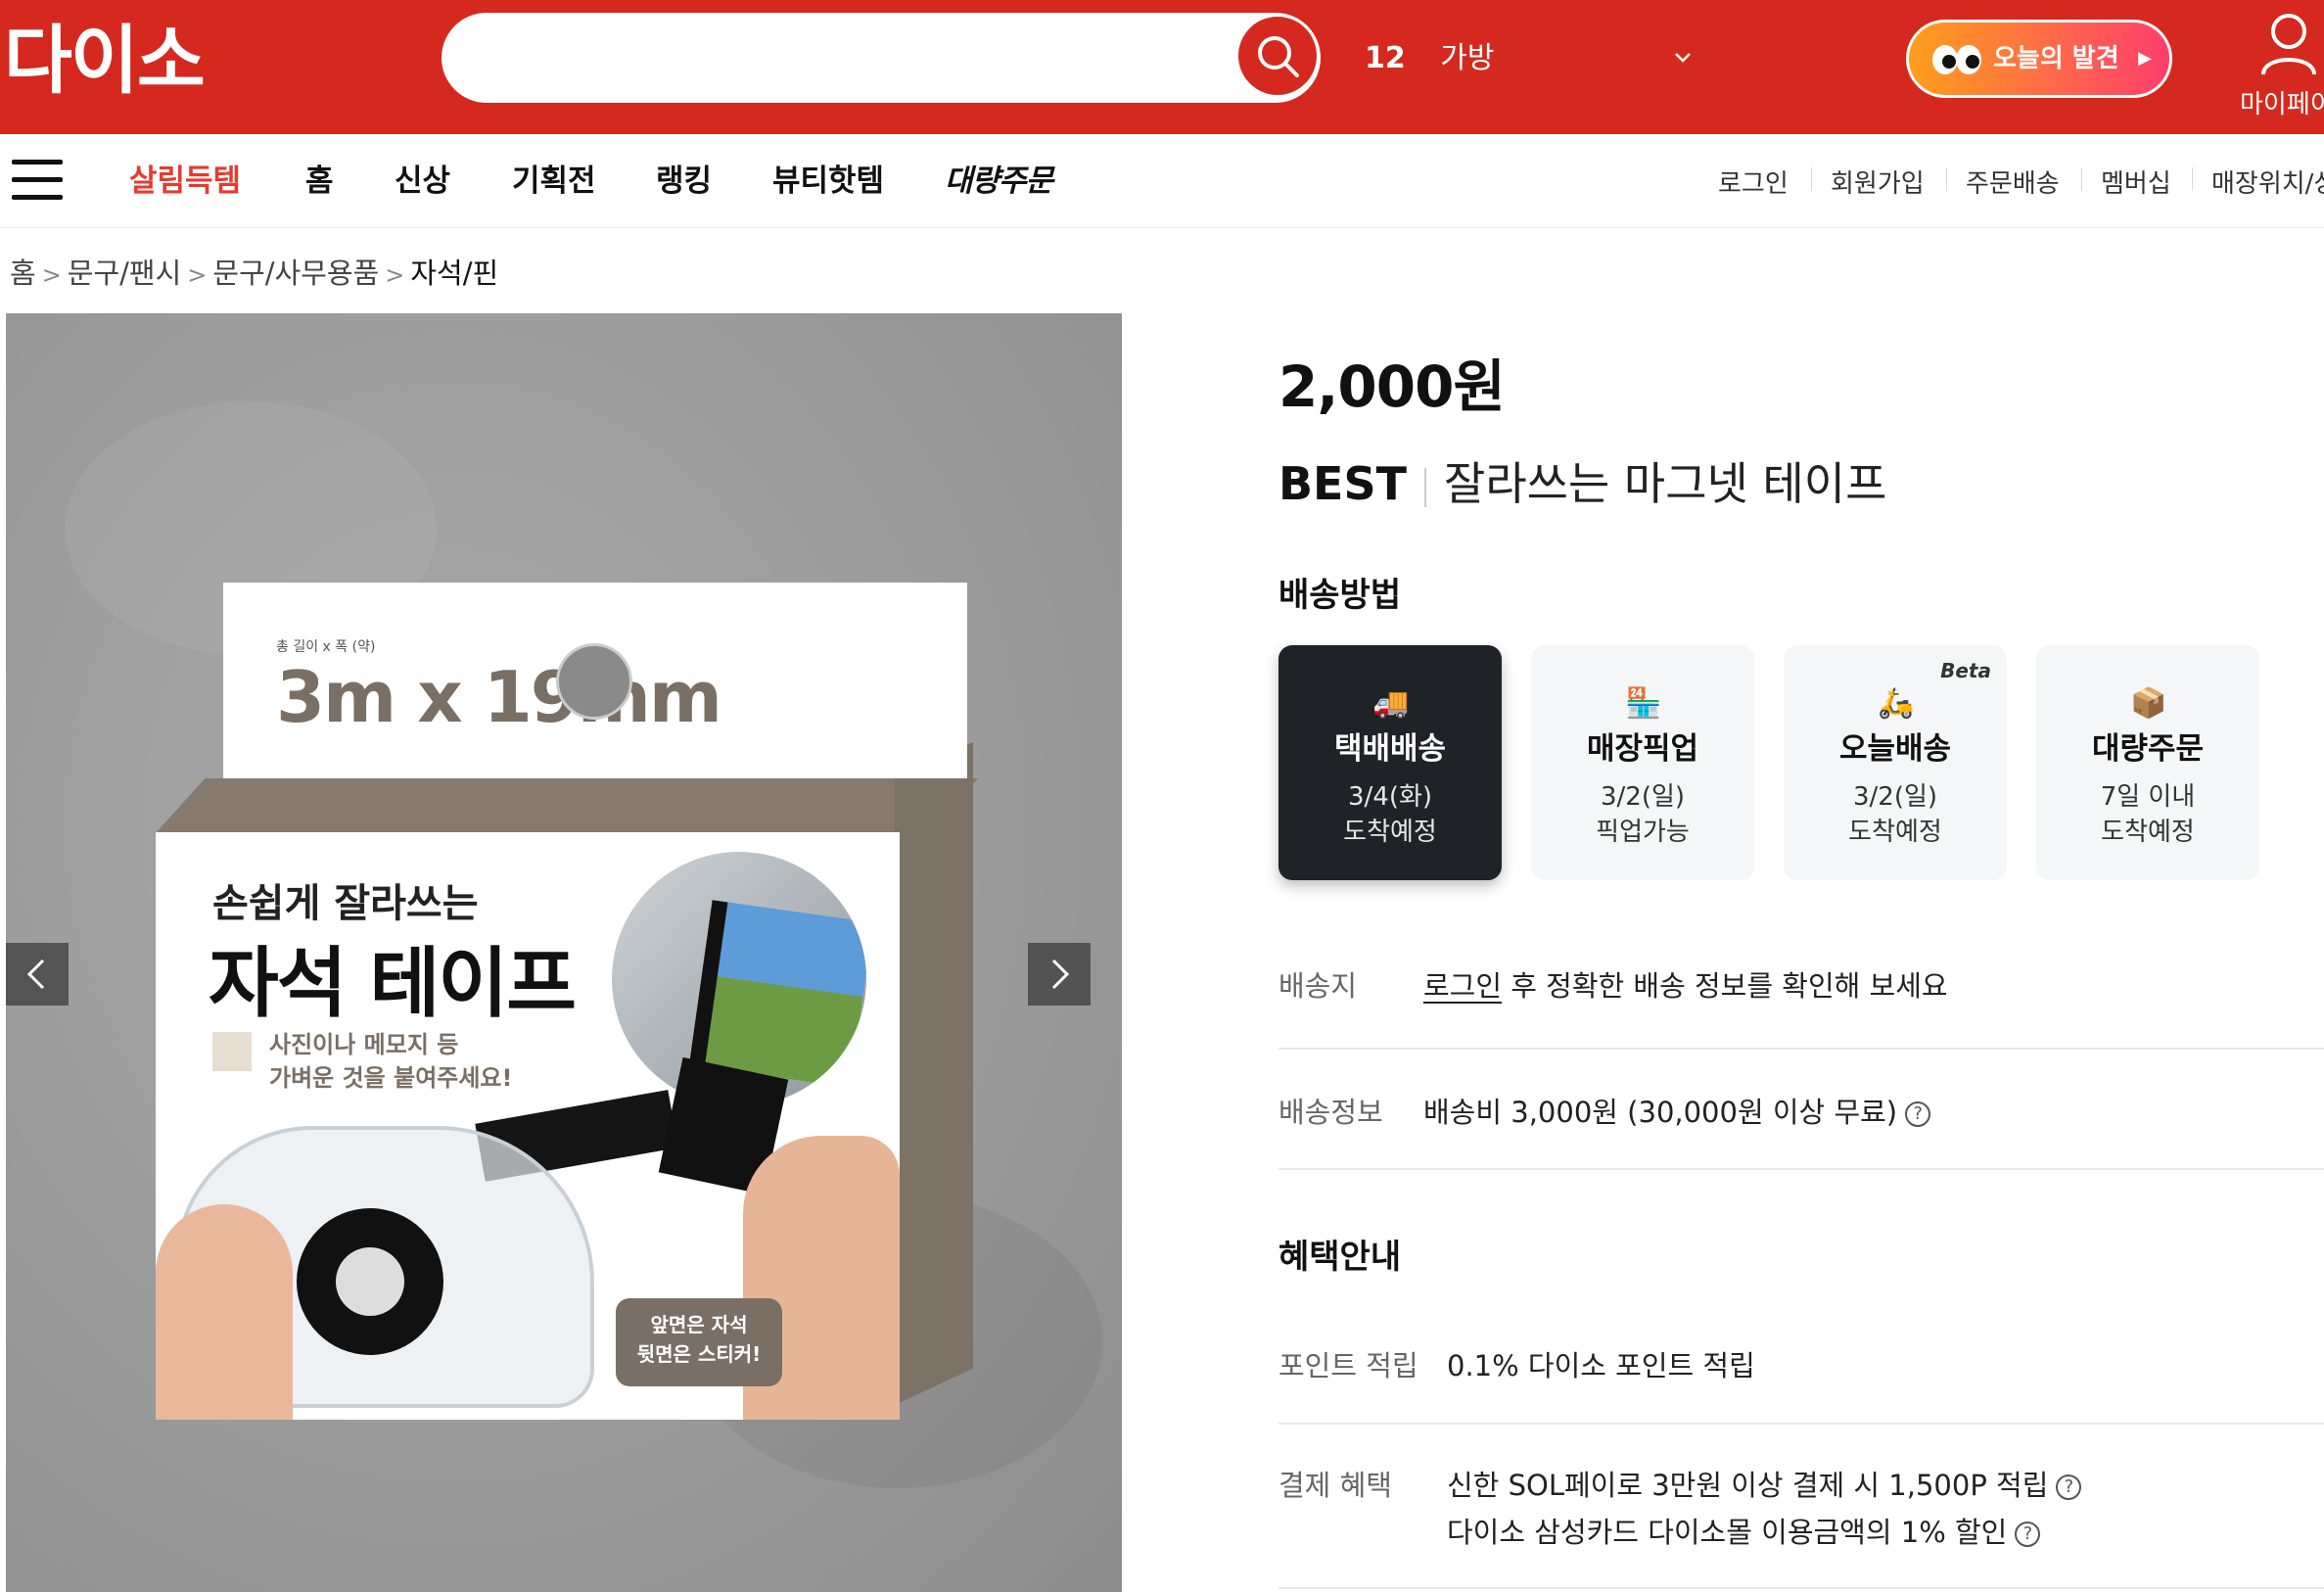 The width and height of the screenshot is (2324, 1592). What do you see at coordinates (1896, 703) in the screenshot?
I see `scooter-icon: 🛵` at bounding box center [1896, 703].